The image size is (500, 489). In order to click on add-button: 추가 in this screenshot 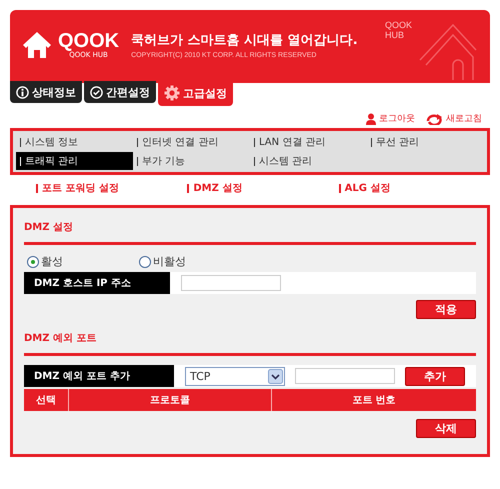, I will do `click(435, 376)`.